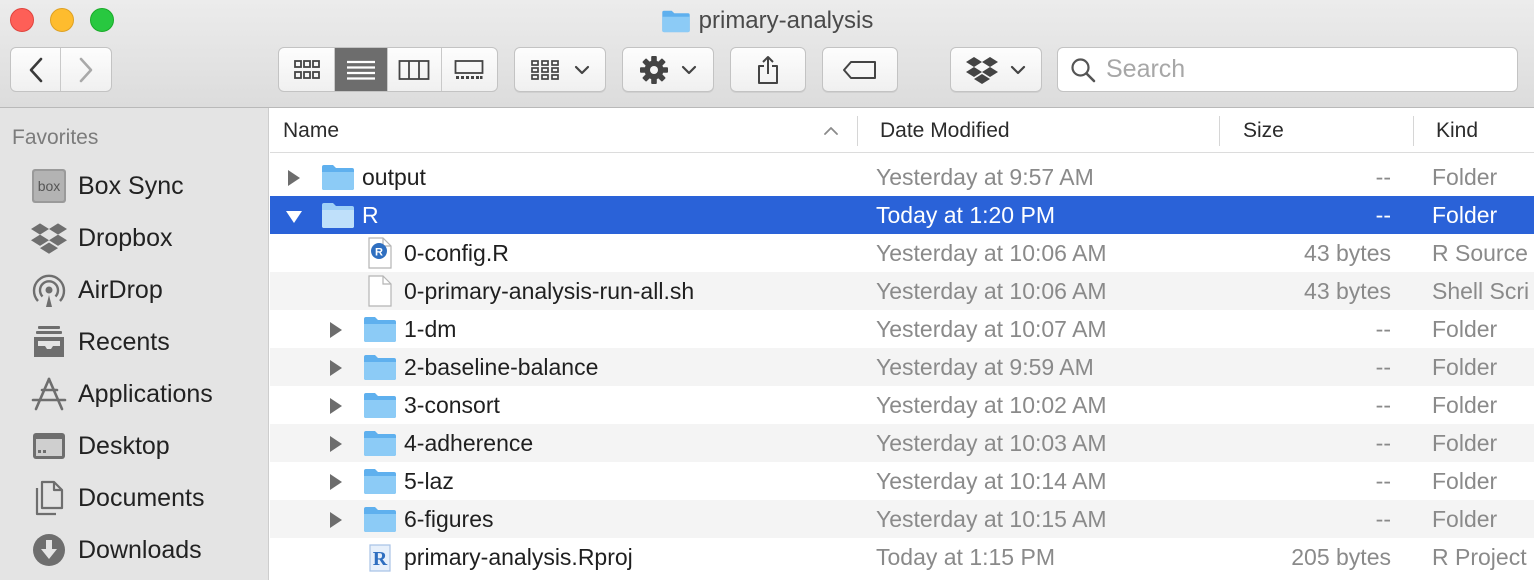 Image resolution: width=1534 pixels, height=580 pixels. Describe the element at coordinates (380, 291) in the screenshot. I see `document-icon` at that location.